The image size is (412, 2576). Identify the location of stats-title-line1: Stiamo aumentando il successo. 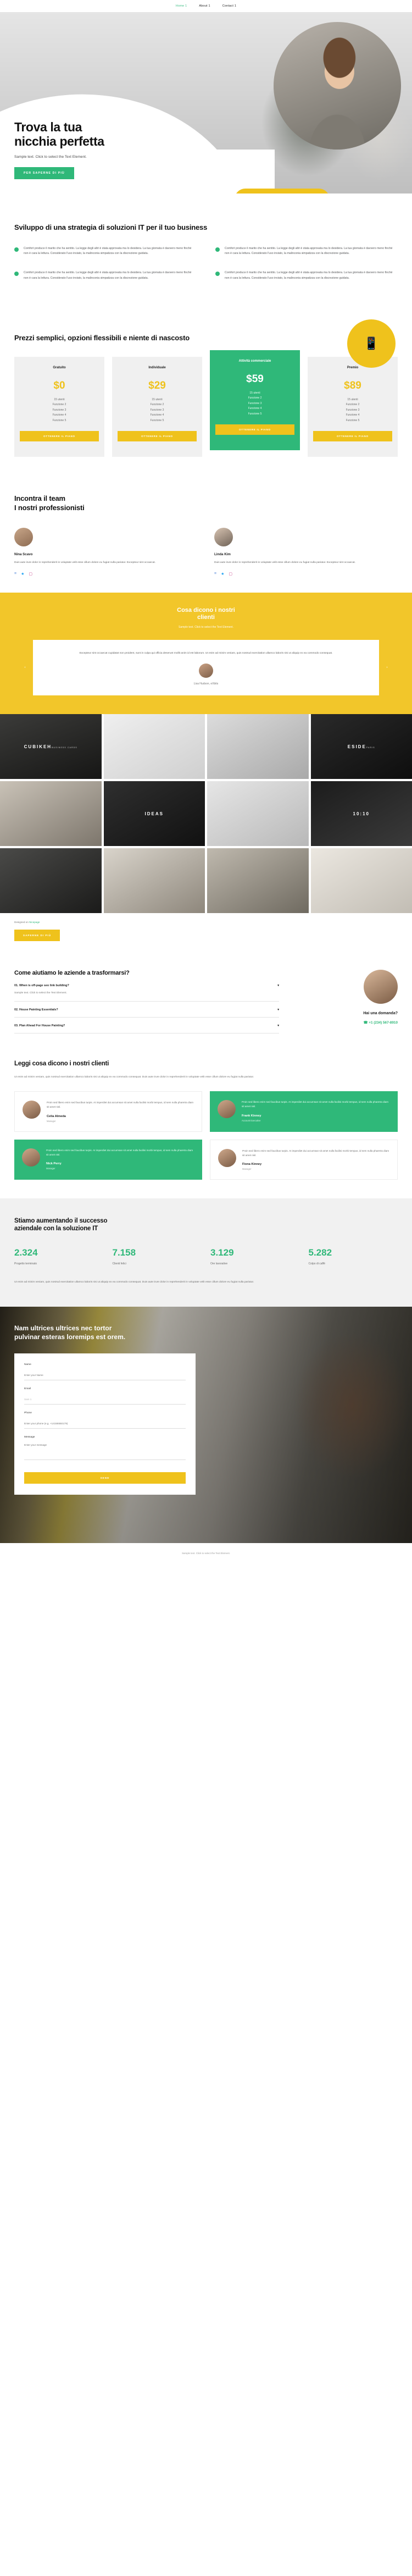
(61, 1221).